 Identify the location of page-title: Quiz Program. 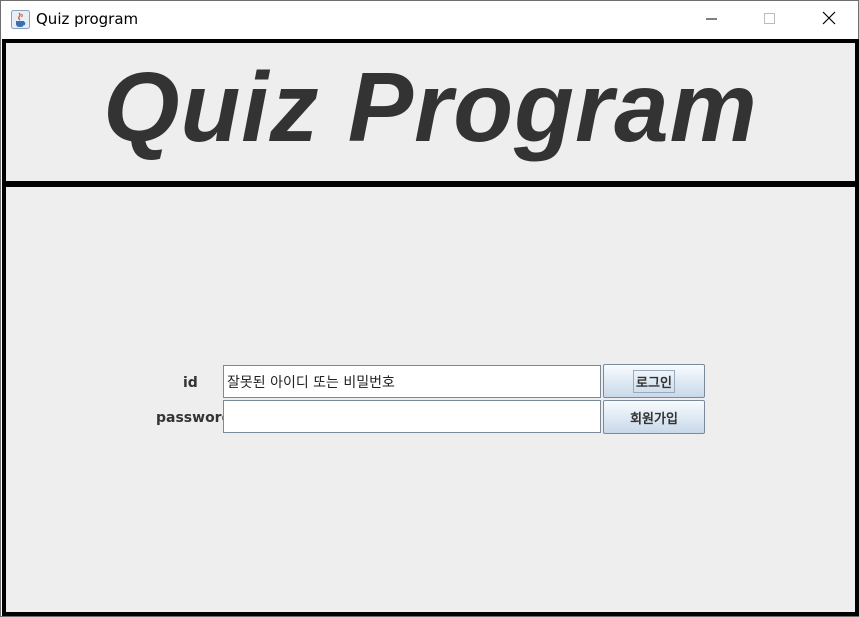
(430, 107).